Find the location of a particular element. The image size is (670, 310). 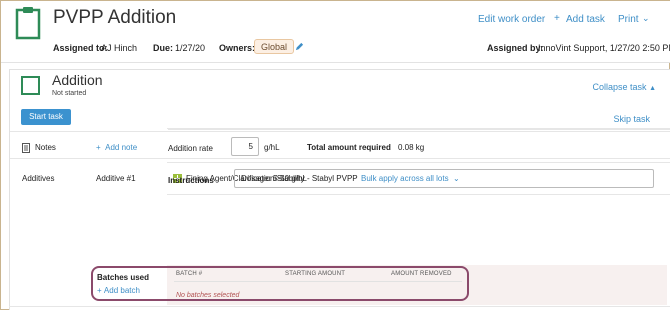

addition-rate-label: Addition rate is located at coordinates (190, 148).